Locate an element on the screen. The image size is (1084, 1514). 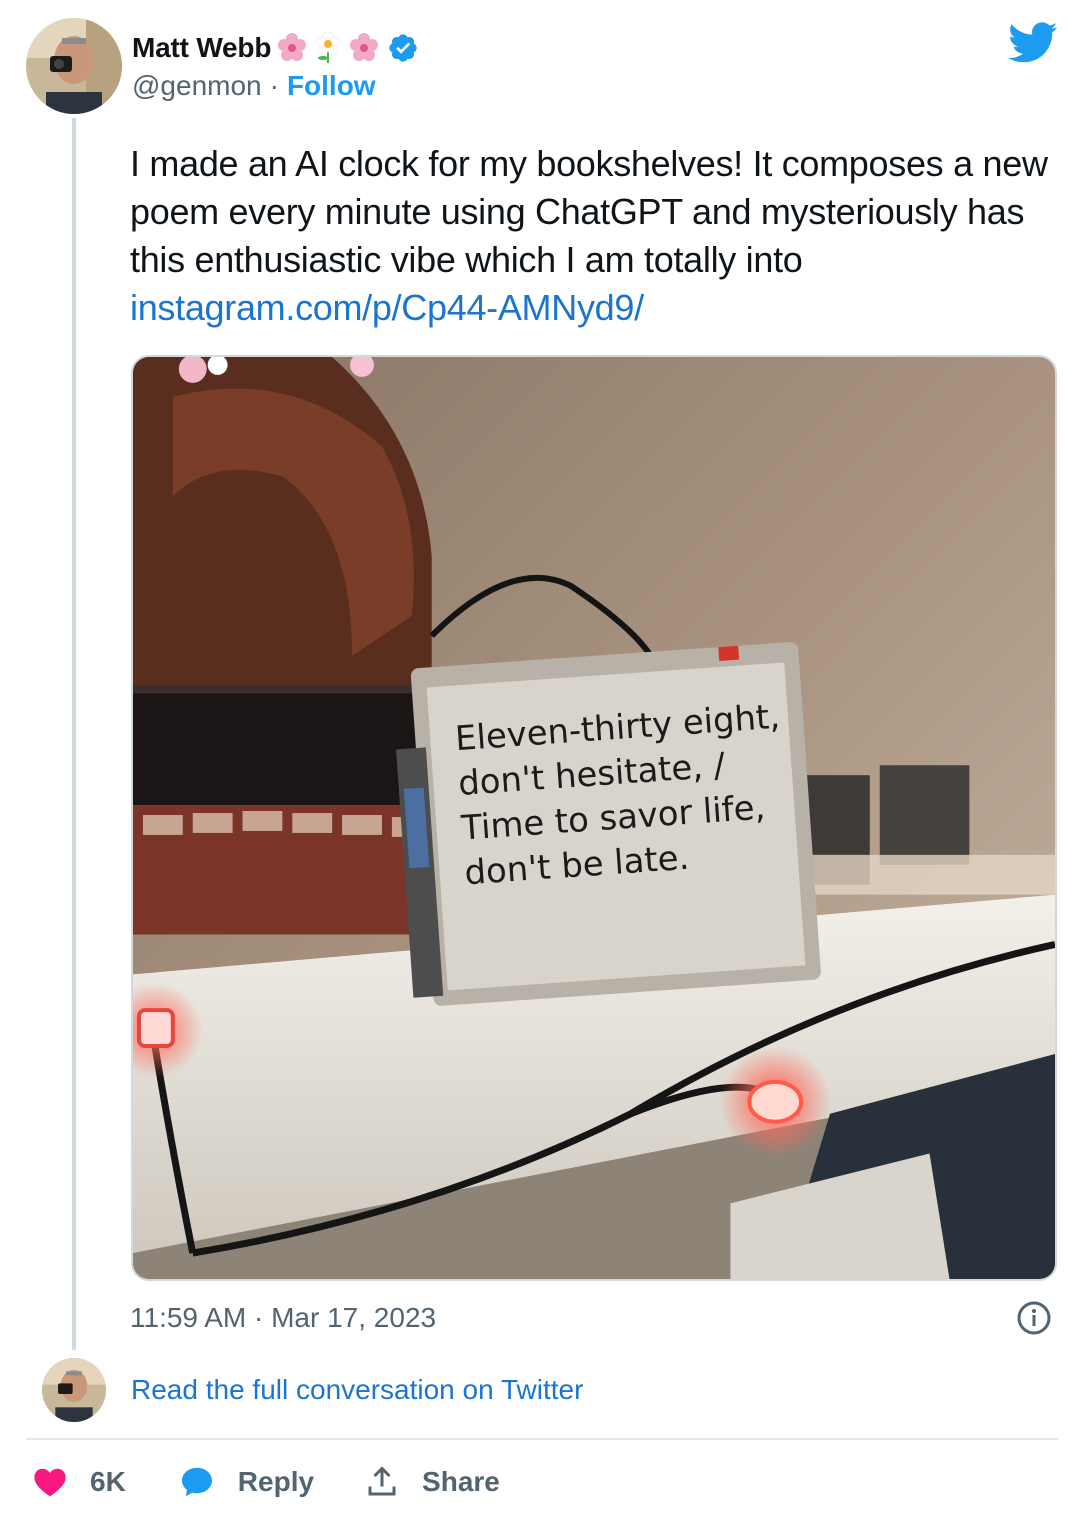
thread-line is located at coordinates (74, 734).